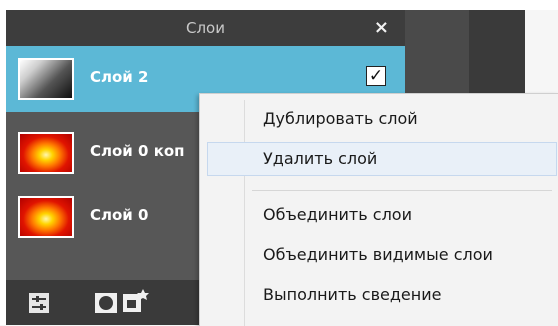 Image resolution: width=558 pixels, height=326 pixels. Describe the element at coordinates (382, 295) in the screenshot. I see `menu-item-flatten-image: Выполнить сведение` at that location.